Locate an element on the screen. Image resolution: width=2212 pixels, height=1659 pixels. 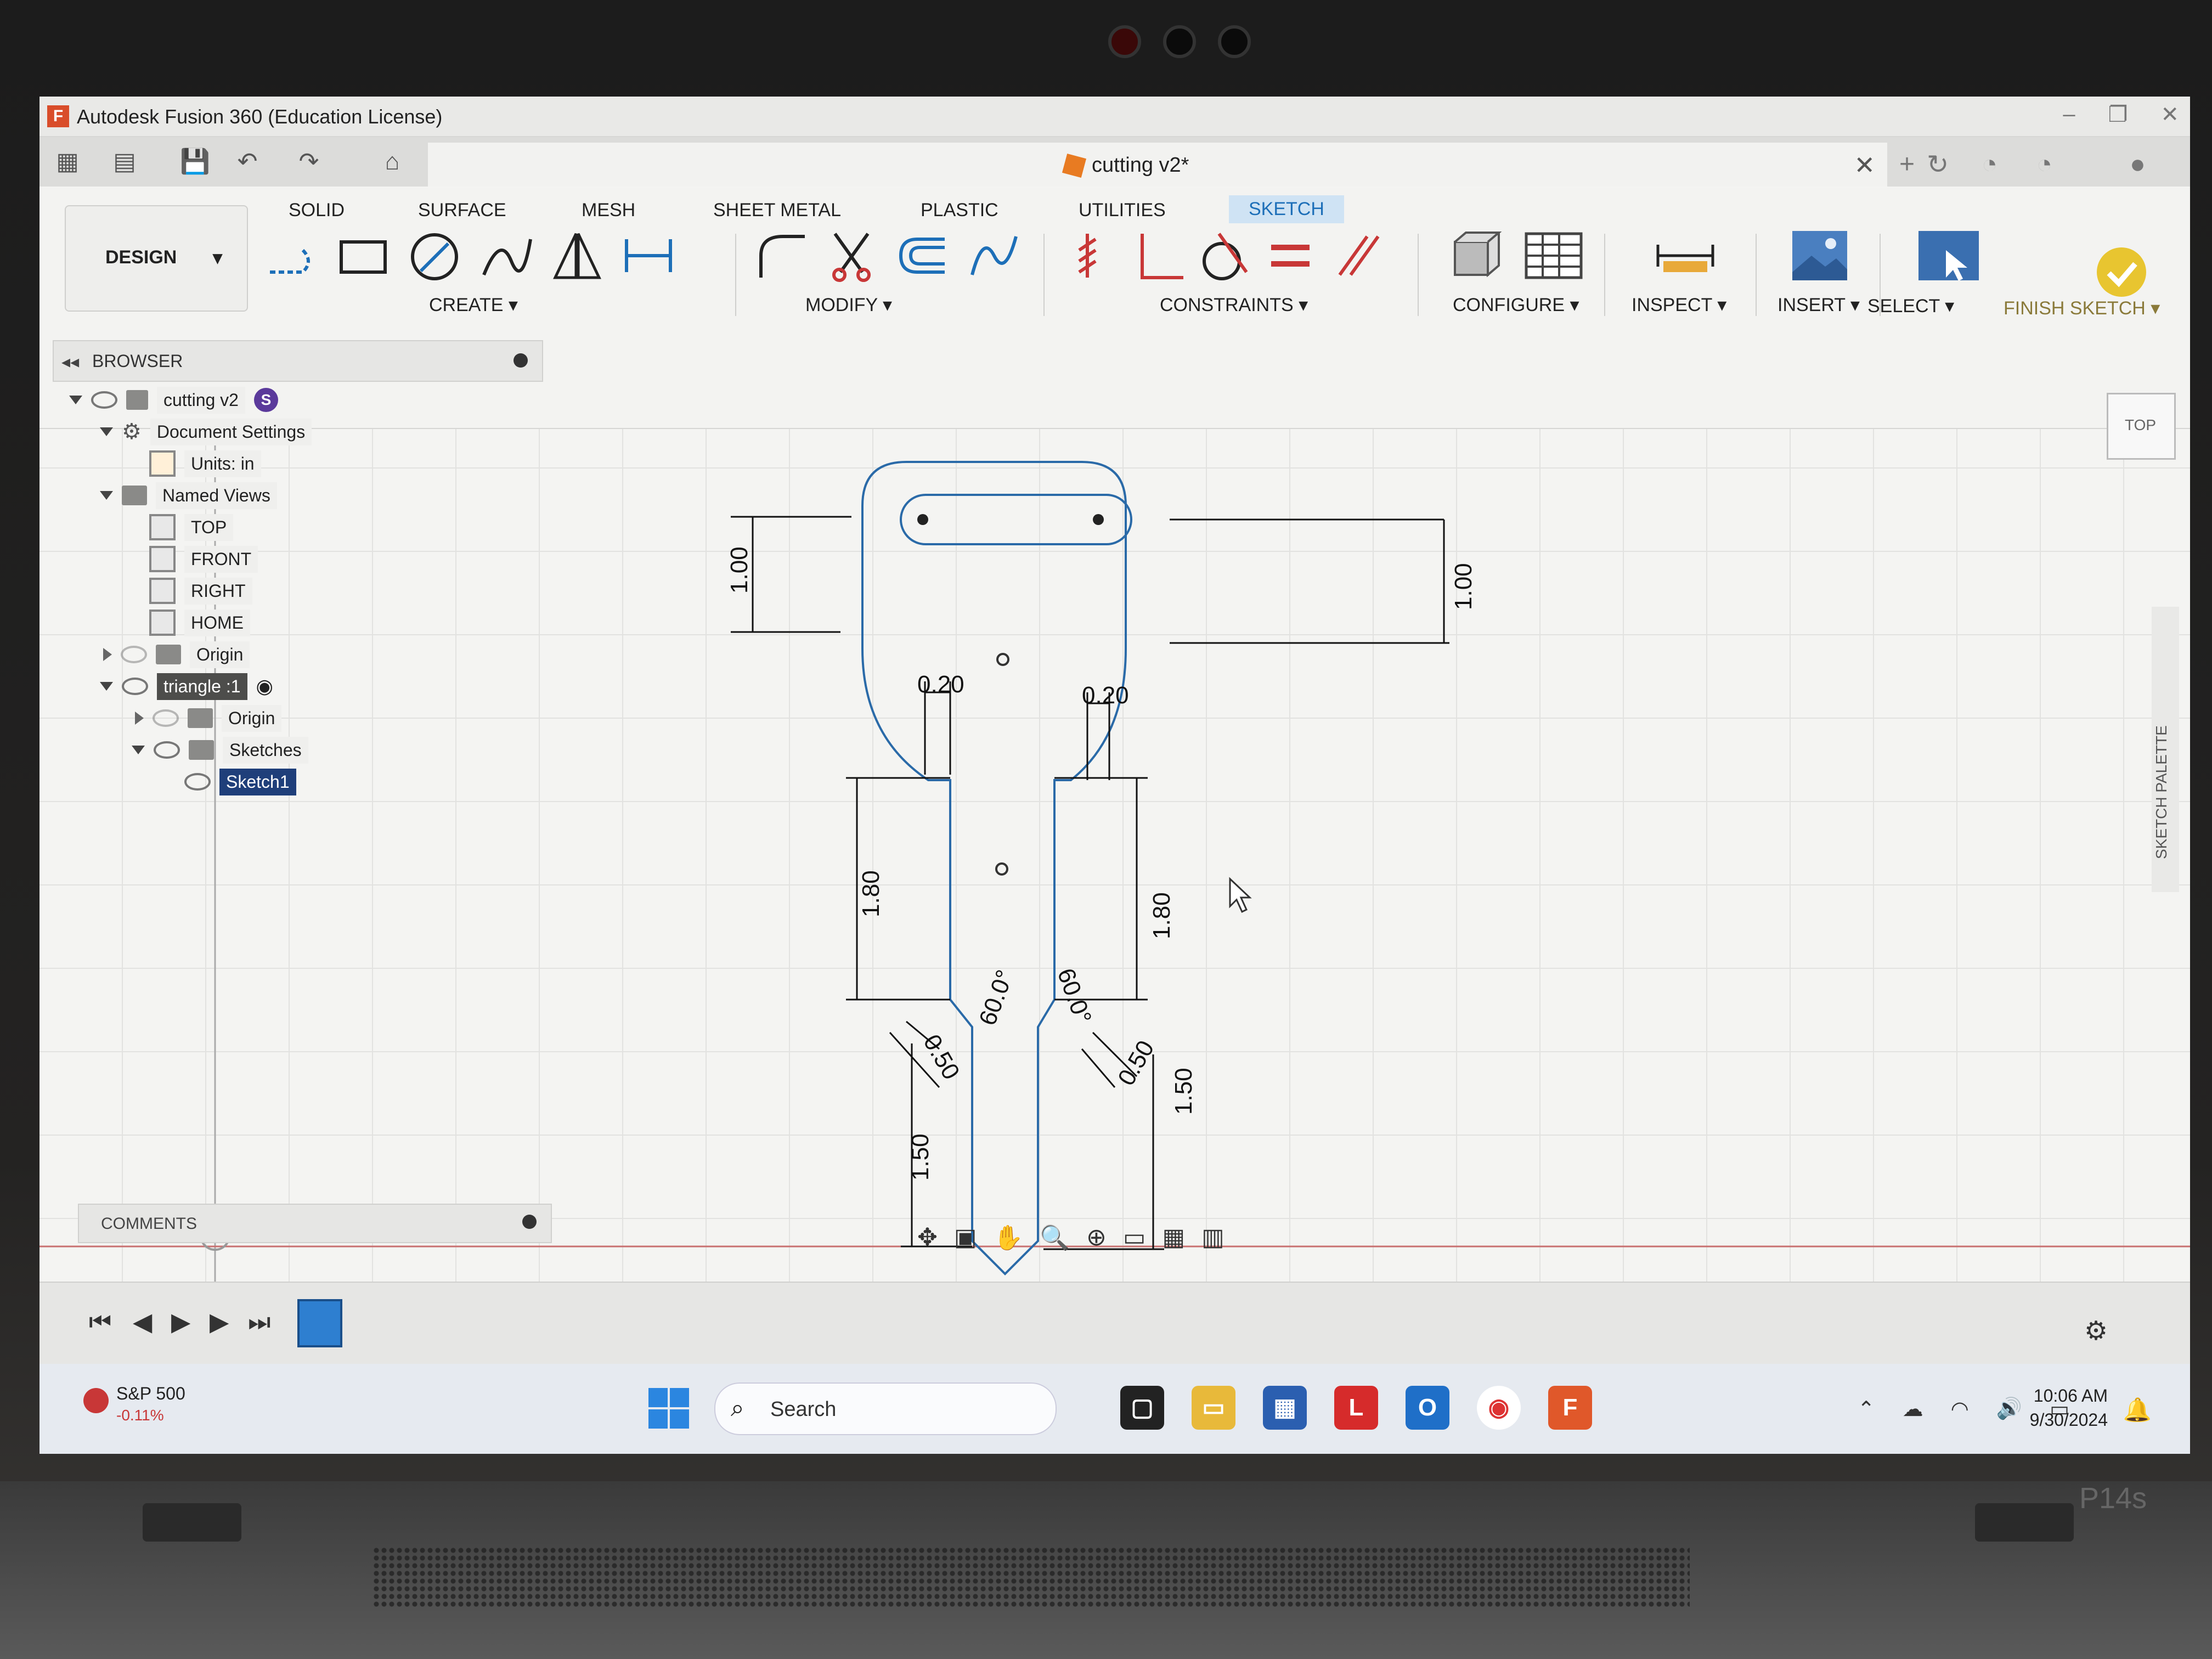
app-l-icon: L is located at coordinates (1356, 1408).